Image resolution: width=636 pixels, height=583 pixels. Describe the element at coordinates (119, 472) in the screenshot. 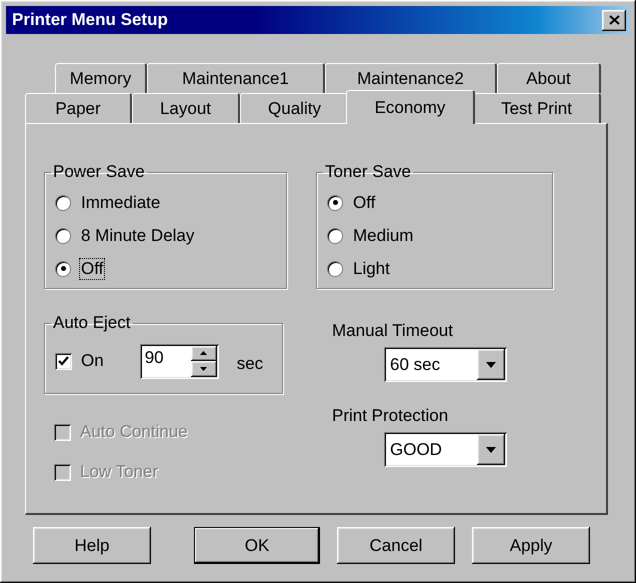

I see `checkbox-label: Low Toner` at that location.